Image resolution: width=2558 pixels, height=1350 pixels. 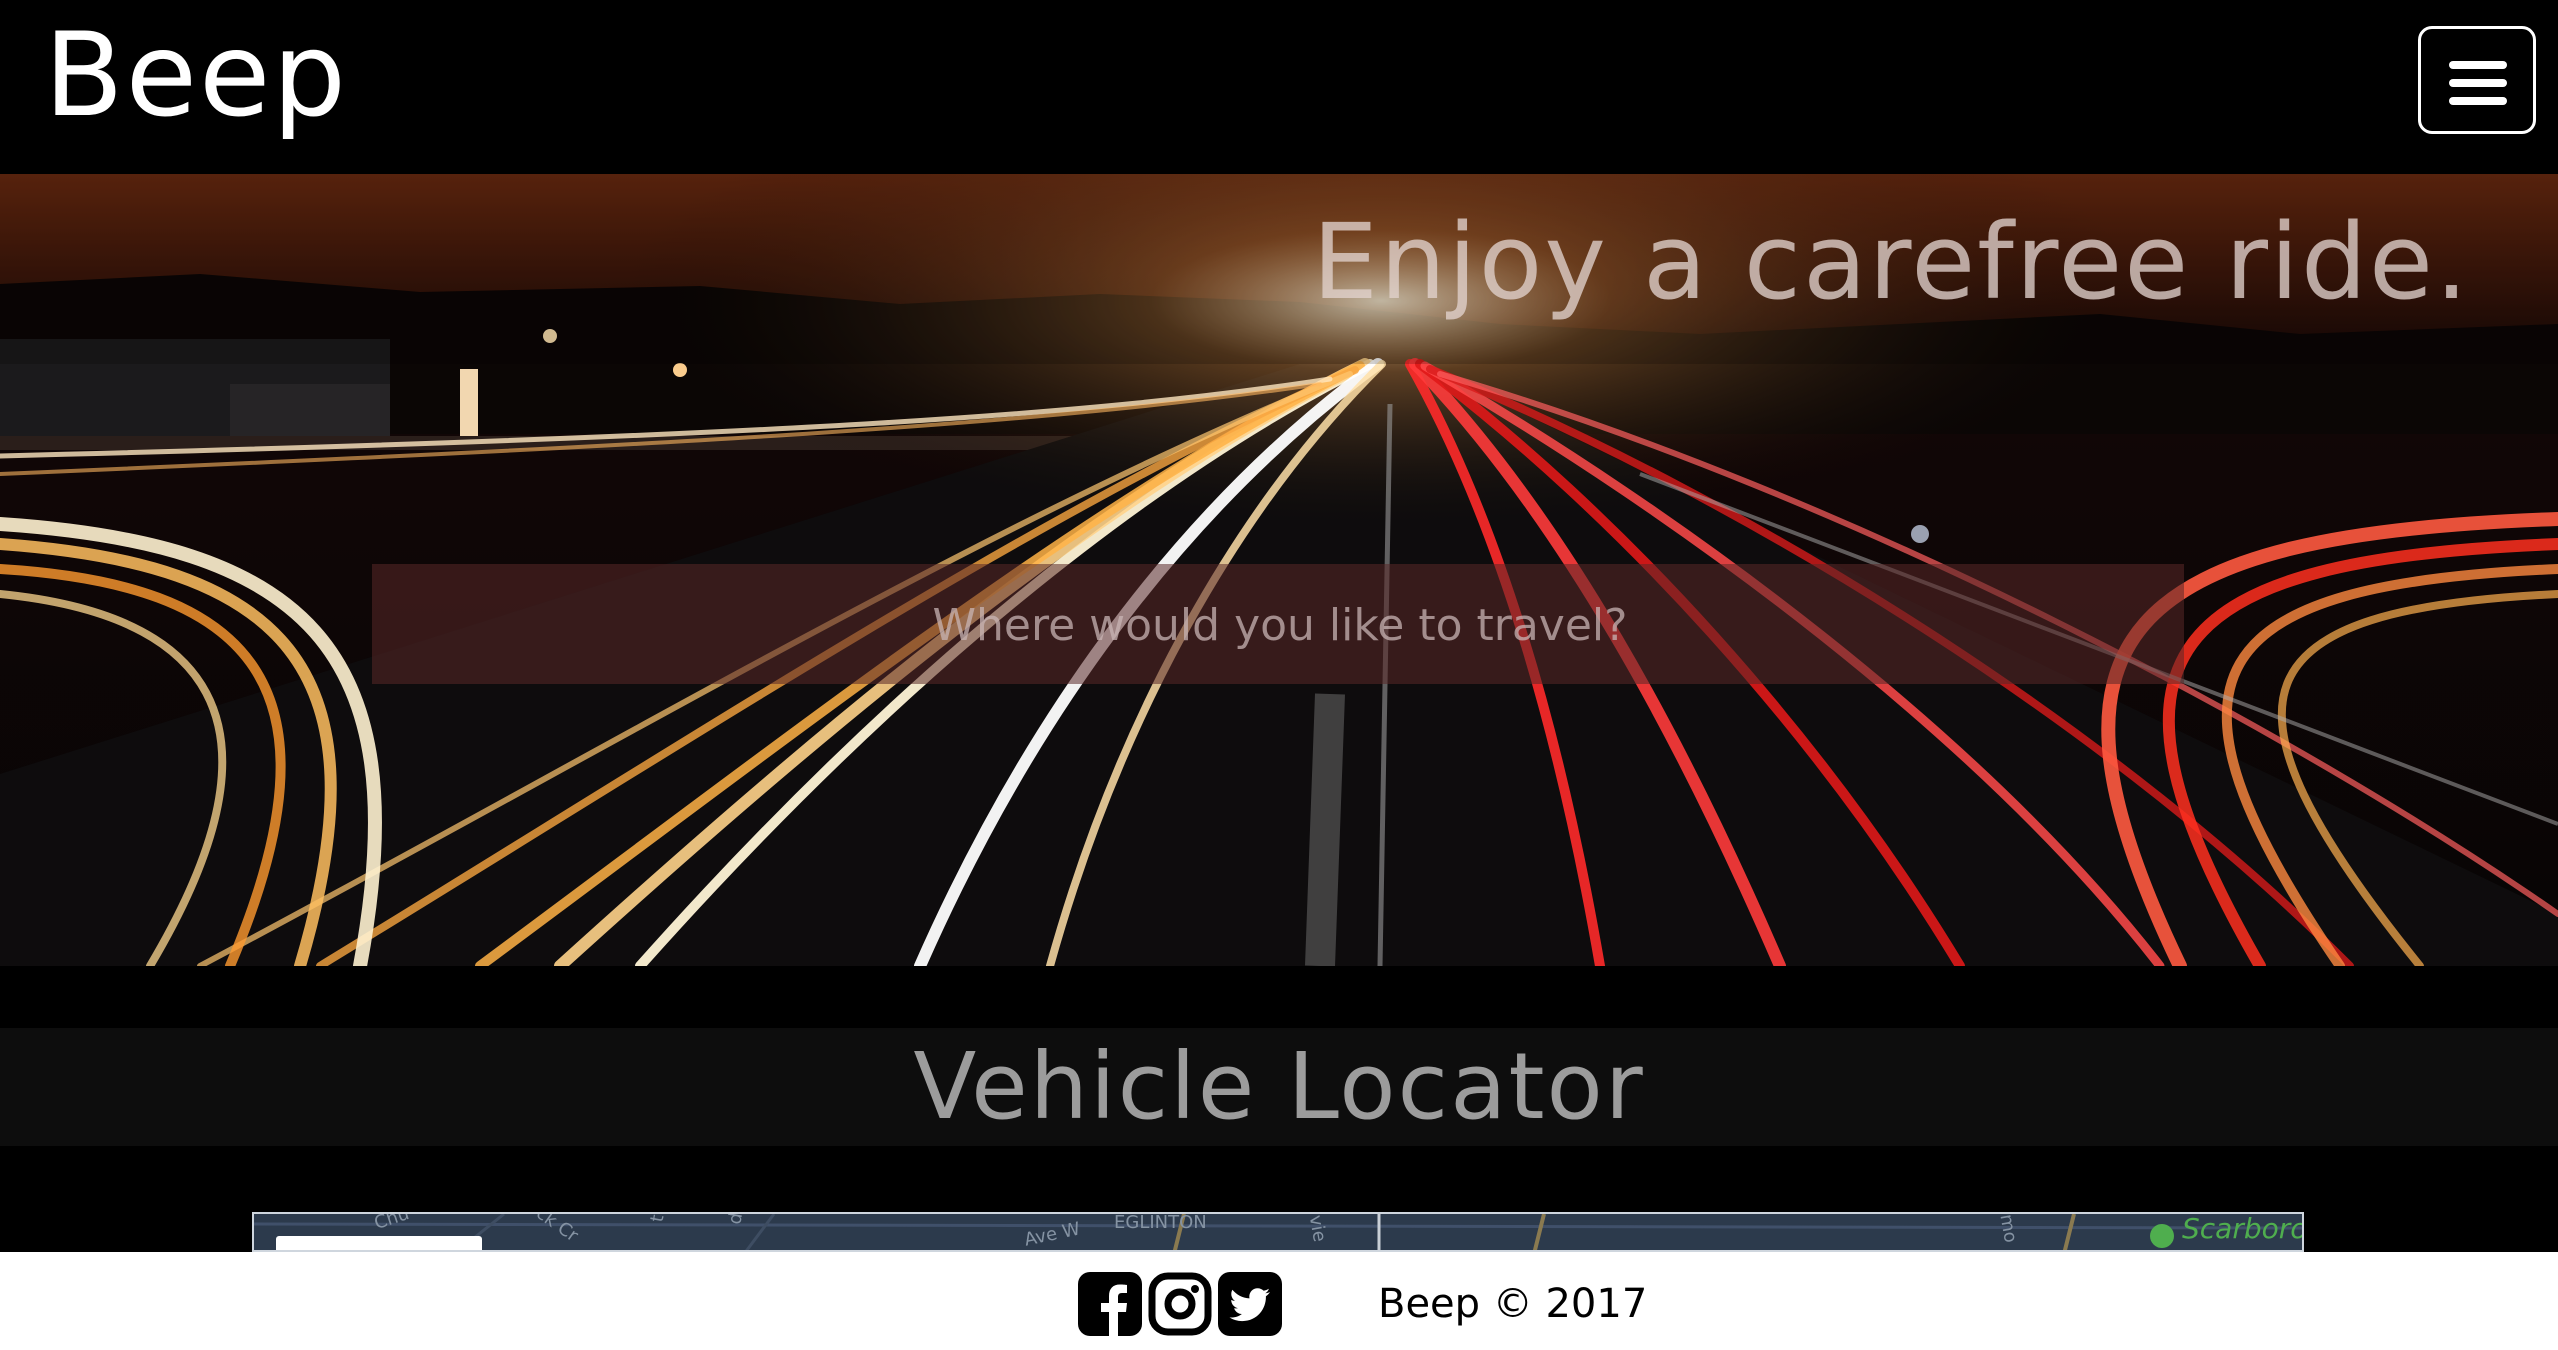 What do you see at coordinates (379, 1243) in the screenshot?
I see `map-type-control` at bounding box center [379, 1243].